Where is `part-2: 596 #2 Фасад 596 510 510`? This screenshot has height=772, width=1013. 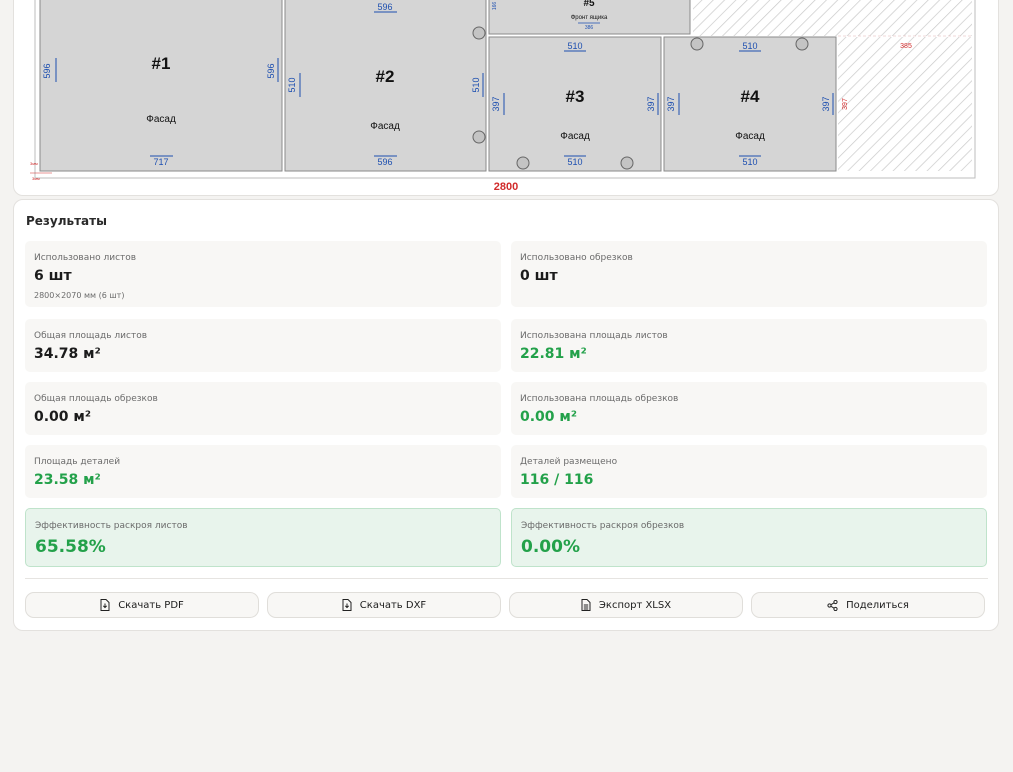
part-2: 596 #2 Фасад 596 510 510 is located at coordinates (385, 86).